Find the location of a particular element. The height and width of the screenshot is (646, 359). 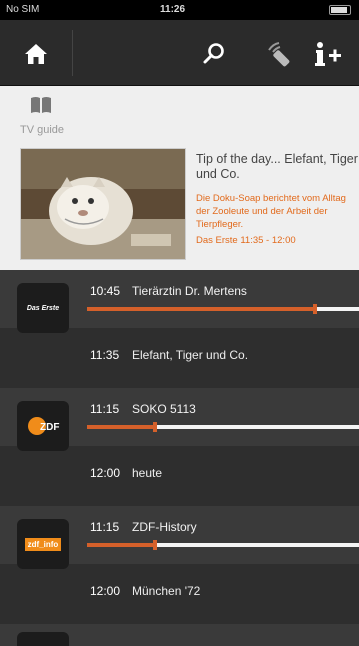

tiger-cub-image is located at coordinates (103, 204).